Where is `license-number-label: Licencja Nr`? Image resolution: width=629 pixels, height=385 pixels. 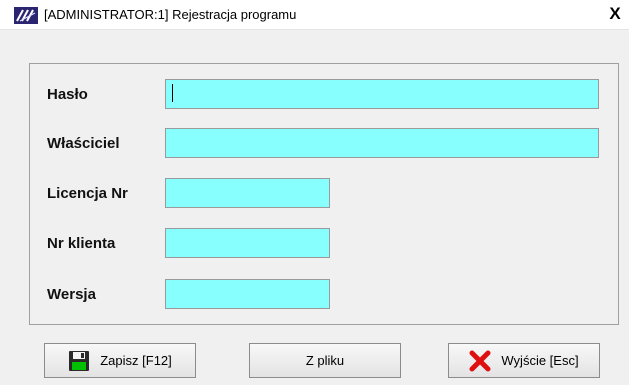 license-number-label: Licencja Nr is located at coordinates (87, 193).